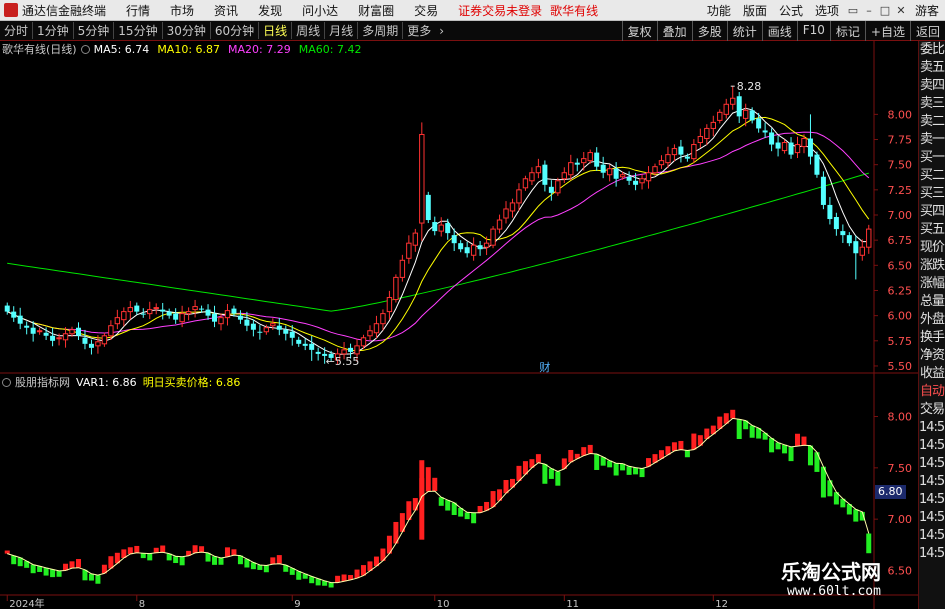 This screenshot has width=945, height=609. What do you see at coordinates (674, 31) in the screenshot?
I see `tool-overlay-button: 叠加` at bounding box center [674, 31].